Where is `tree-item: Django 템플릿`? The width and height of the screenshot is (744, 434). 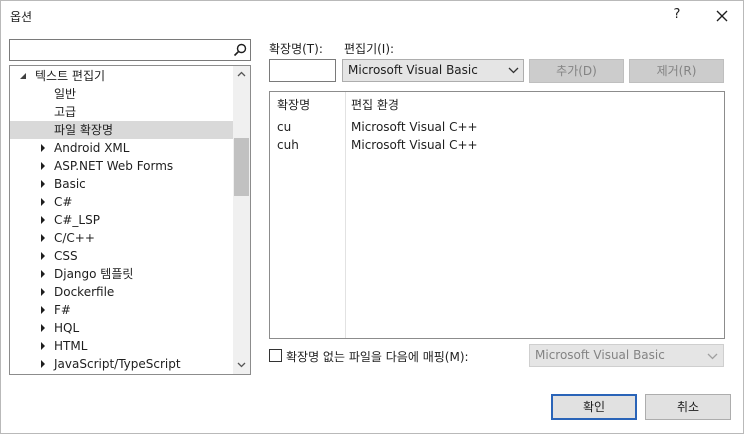 tree-item: Django 템플릿 is located at coordinates (121, 274).